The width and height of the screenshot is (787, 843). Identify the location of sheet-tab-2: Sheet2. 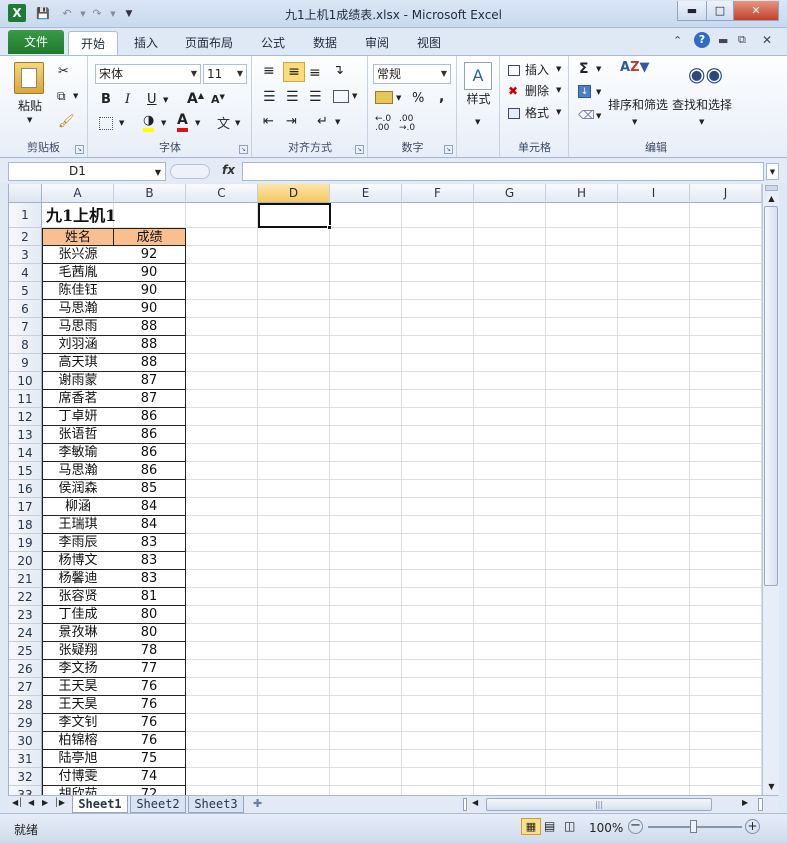
(158, 804).